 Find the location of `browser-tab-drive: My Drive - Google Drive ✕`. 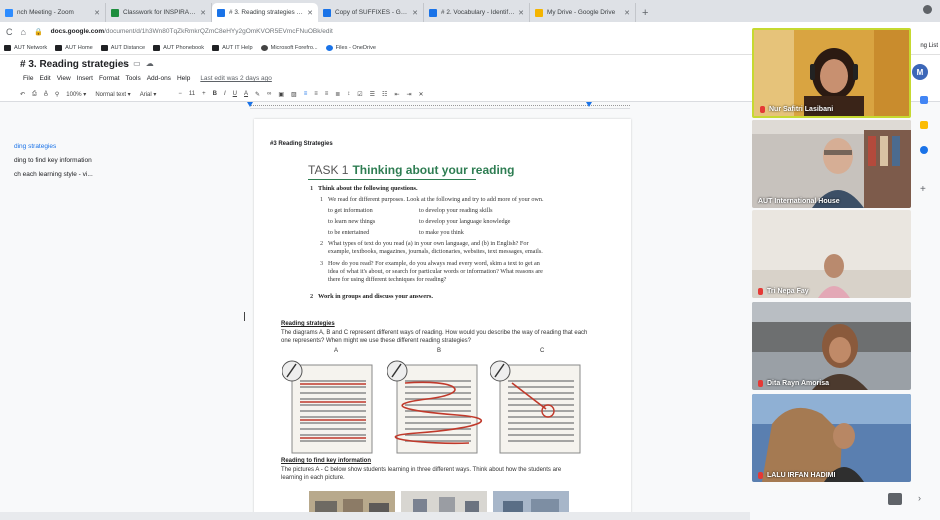

browser-tab-drive: My Drive - Google Drive ✕ is located at coordinates (583, 12).